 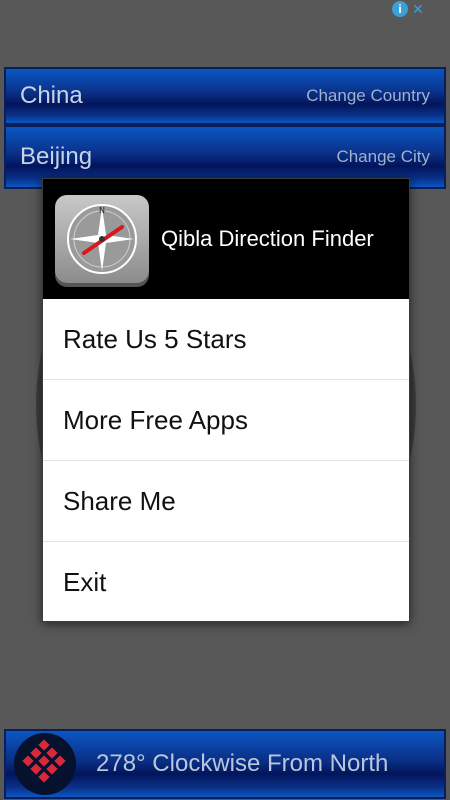 I want to click on share-menu-item: Share Me, so click(x=226, y=501).